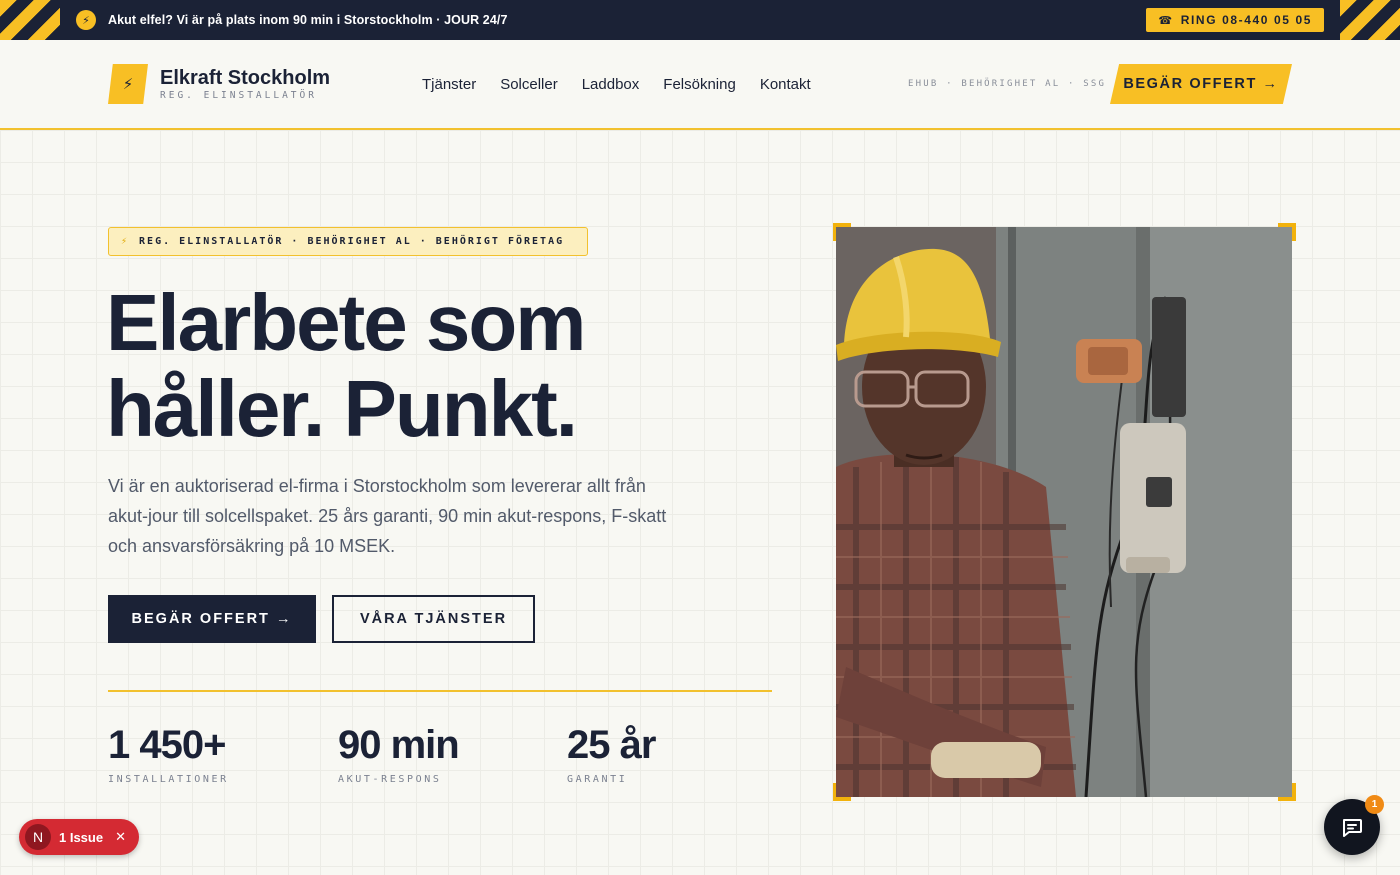 This screenshot has height=875, width=1400. Describe the element at coordinates (38, 837) in the screenshot. I see `issue-avatar: N` at that location.